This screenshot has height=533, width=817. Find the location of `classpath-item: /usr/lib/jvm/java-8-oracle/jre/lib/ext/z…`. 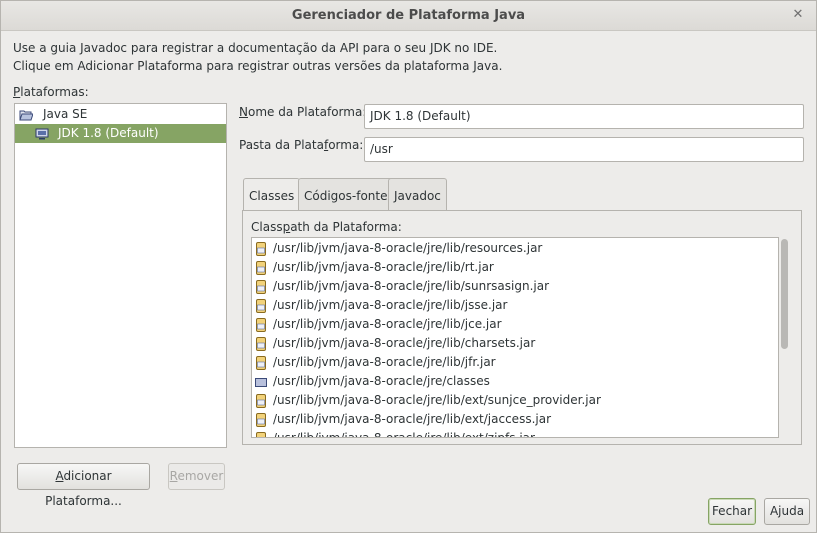

classpath-item: /usr/lib/jvm/java-8-oracle/jre/lib/ext/z… is located at coordinates (515, 433).